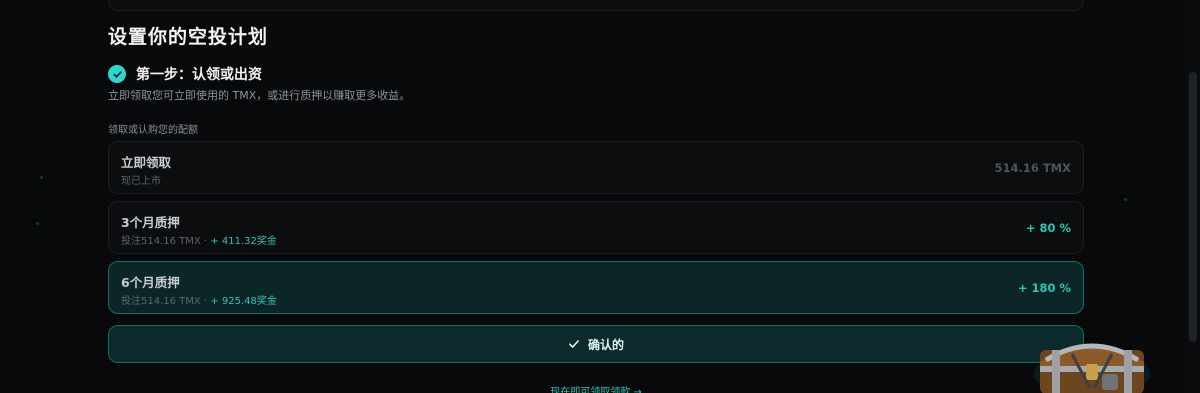  I want to click on option-subtitle: 投注514.16 TMX · + 411.32奖金, so click(199, 239).